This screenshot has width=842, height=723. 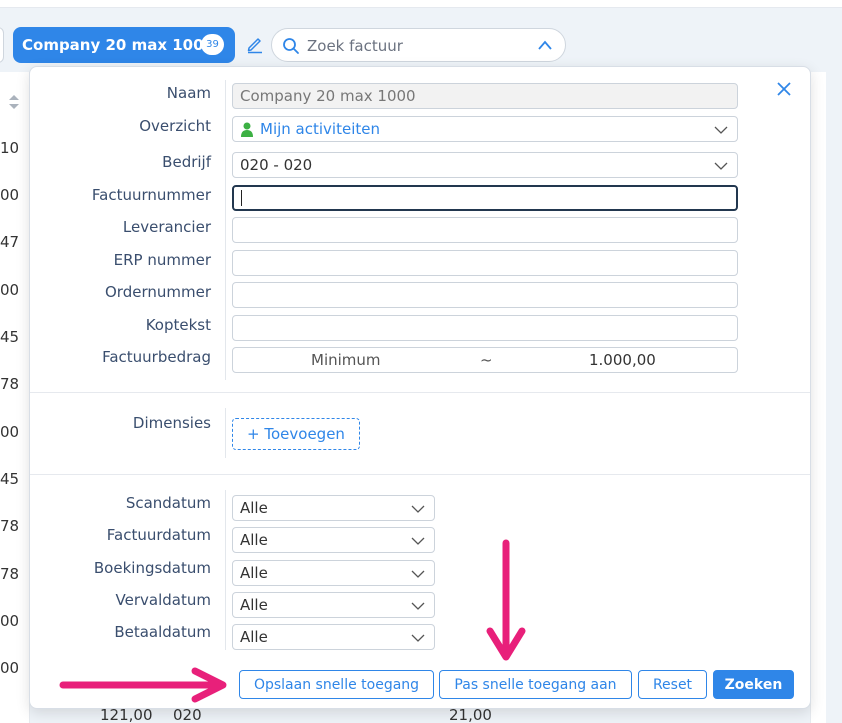 What do you see at coordinates (14, 102) in the screenshot?
I see `sort-icon` at bounding box center [14, 102].